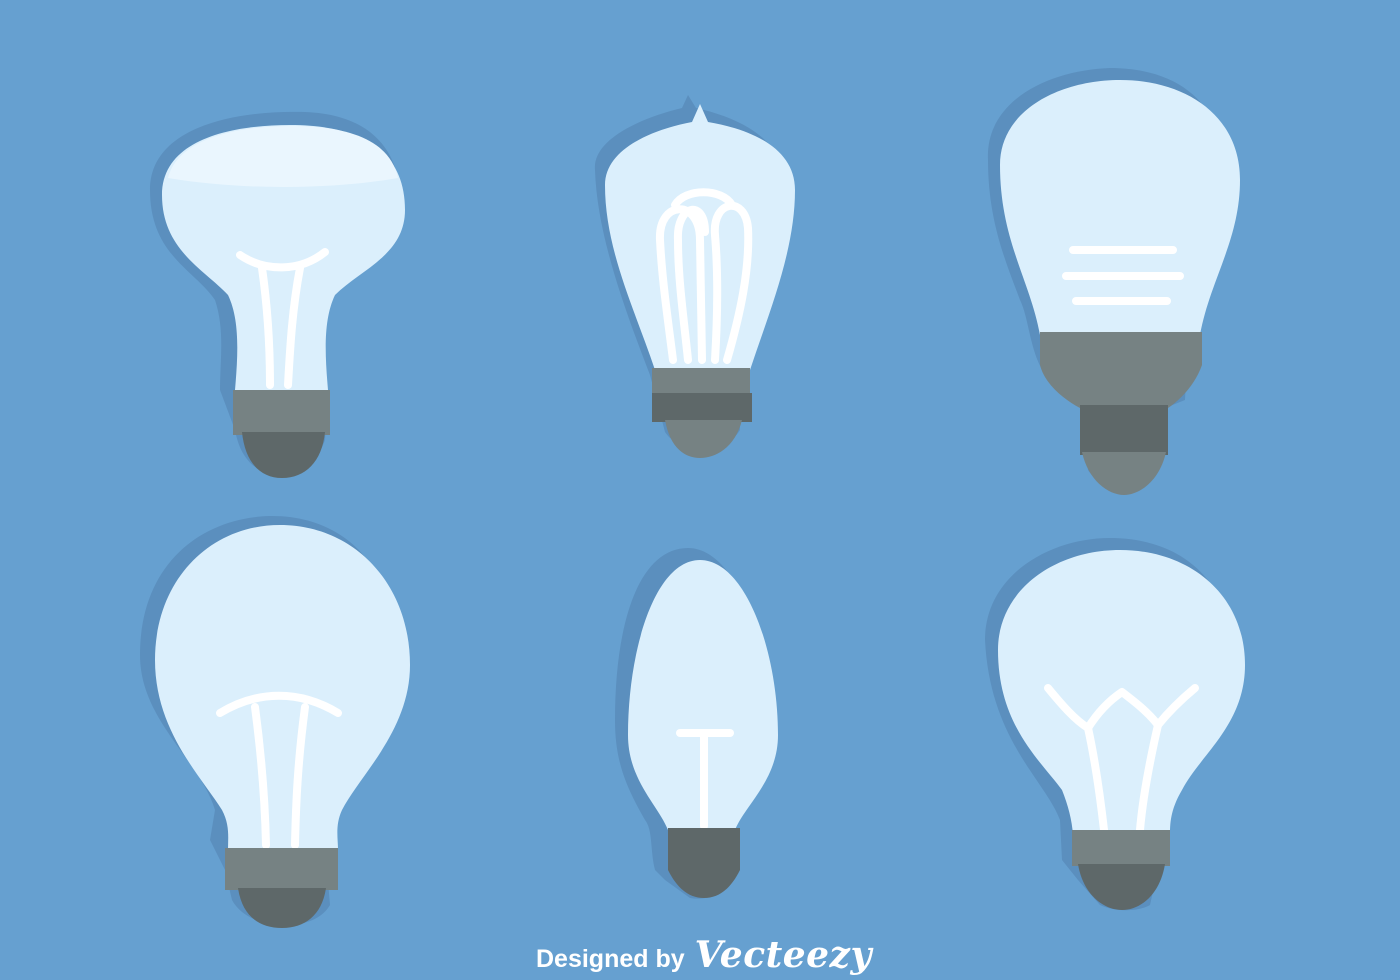 The image size is (1400, 980). What do you see at coordinates (1120, 207) in the screenshot?
I see `bulb-glass` at bounding box center [1120, 207].